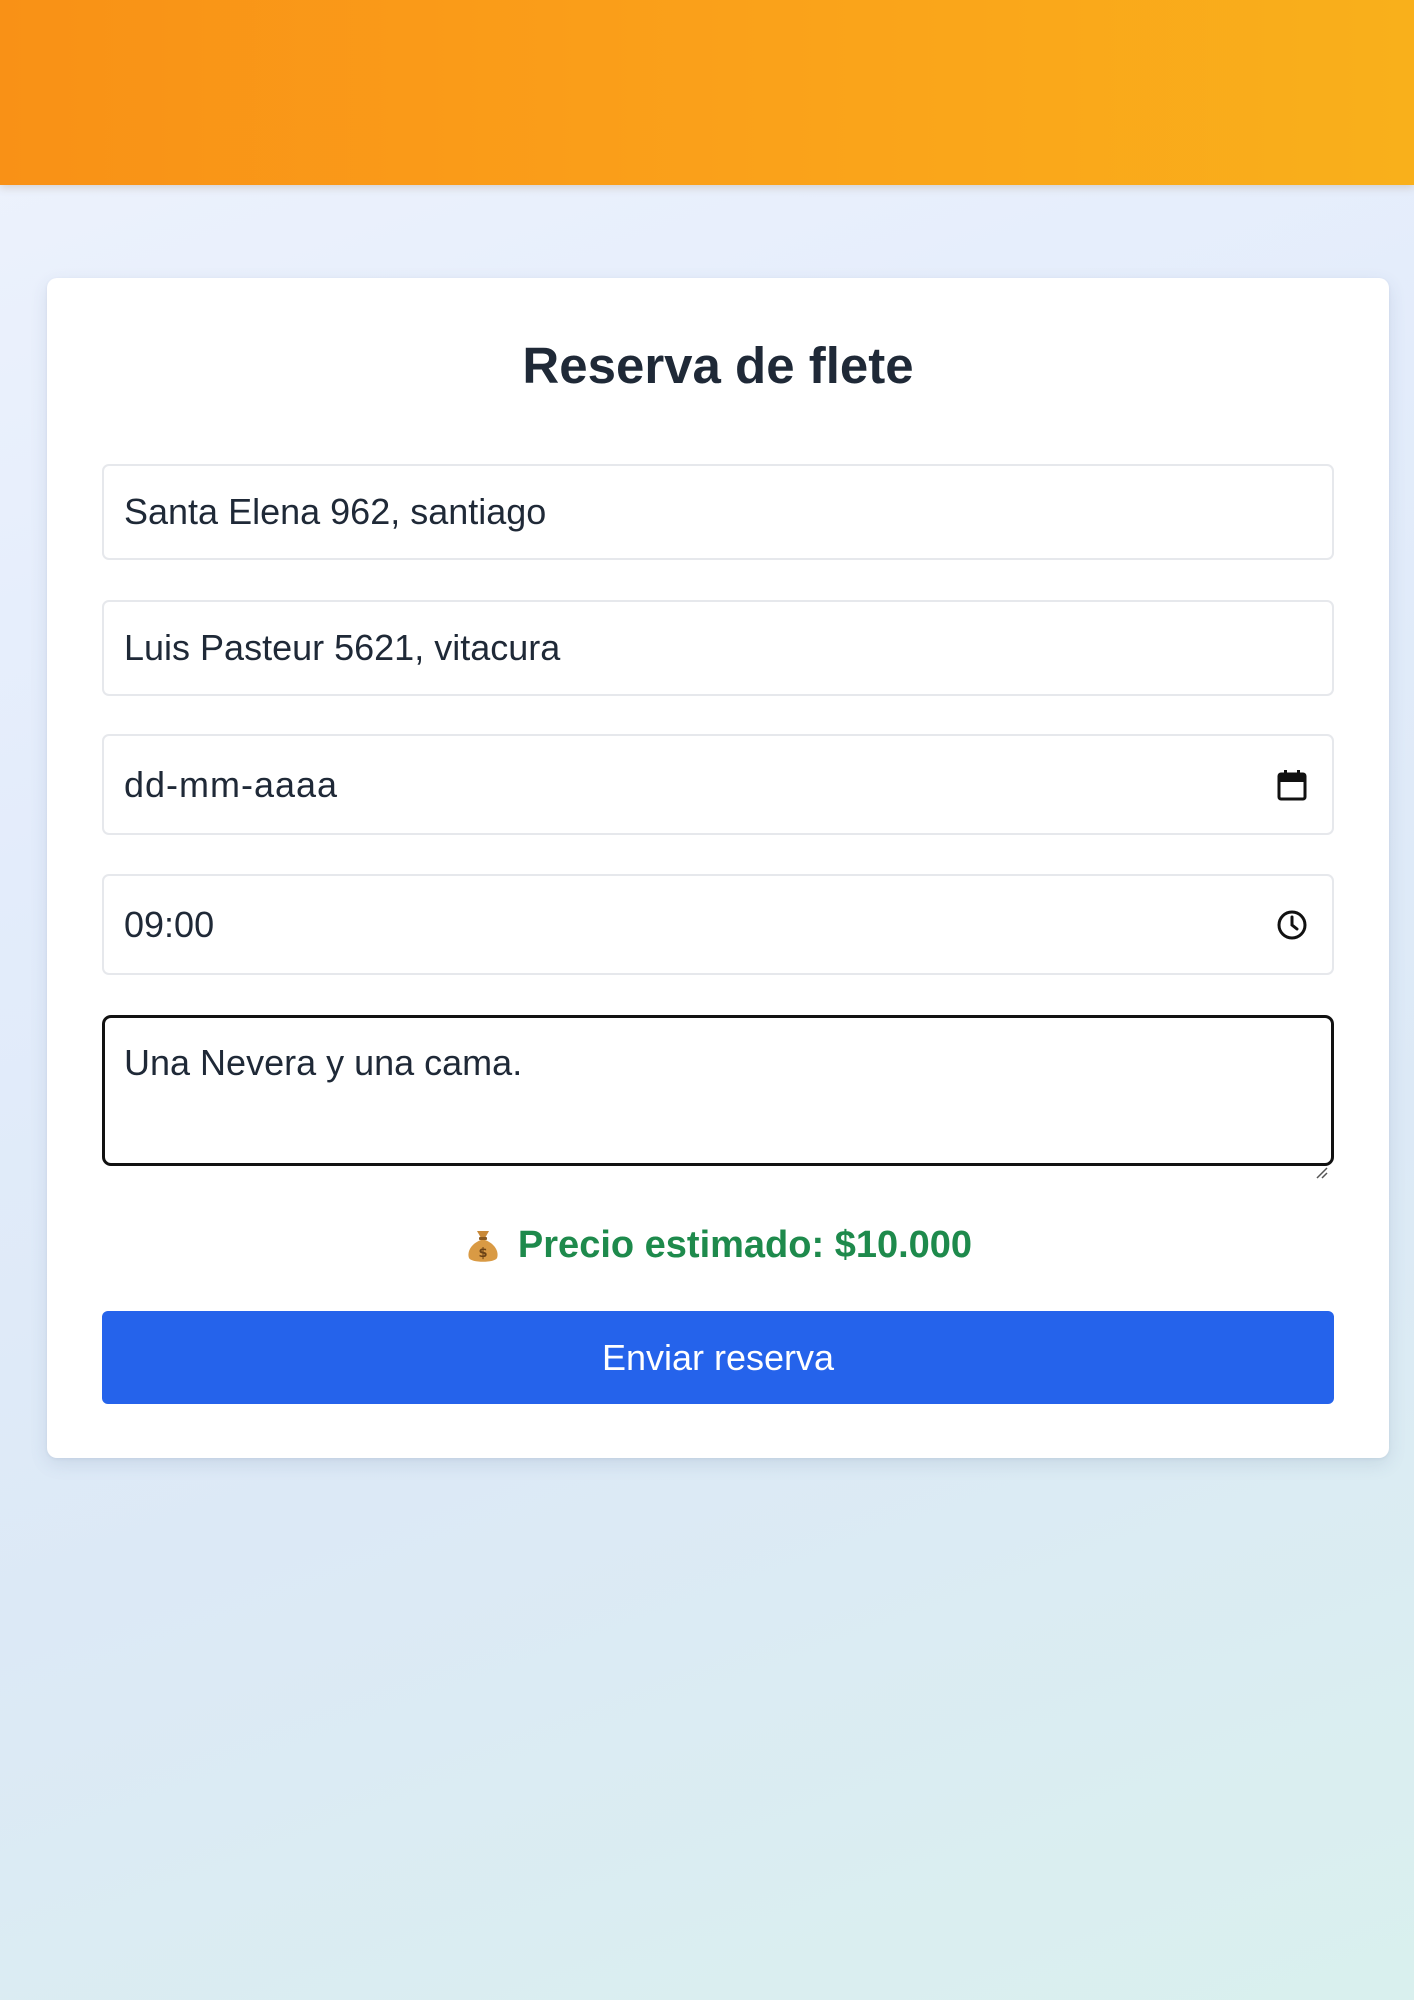 Image resolution: width=1414 pixels, height=2000 pixels. I want to click on destination-address-value: Luis Pasteur 5621, vitacura, so click(342, 647).